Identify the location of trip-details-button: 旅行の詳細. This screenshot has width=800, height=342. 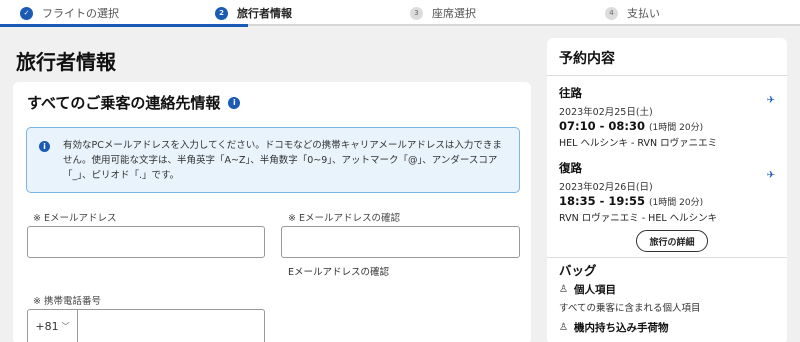
(672, 241).